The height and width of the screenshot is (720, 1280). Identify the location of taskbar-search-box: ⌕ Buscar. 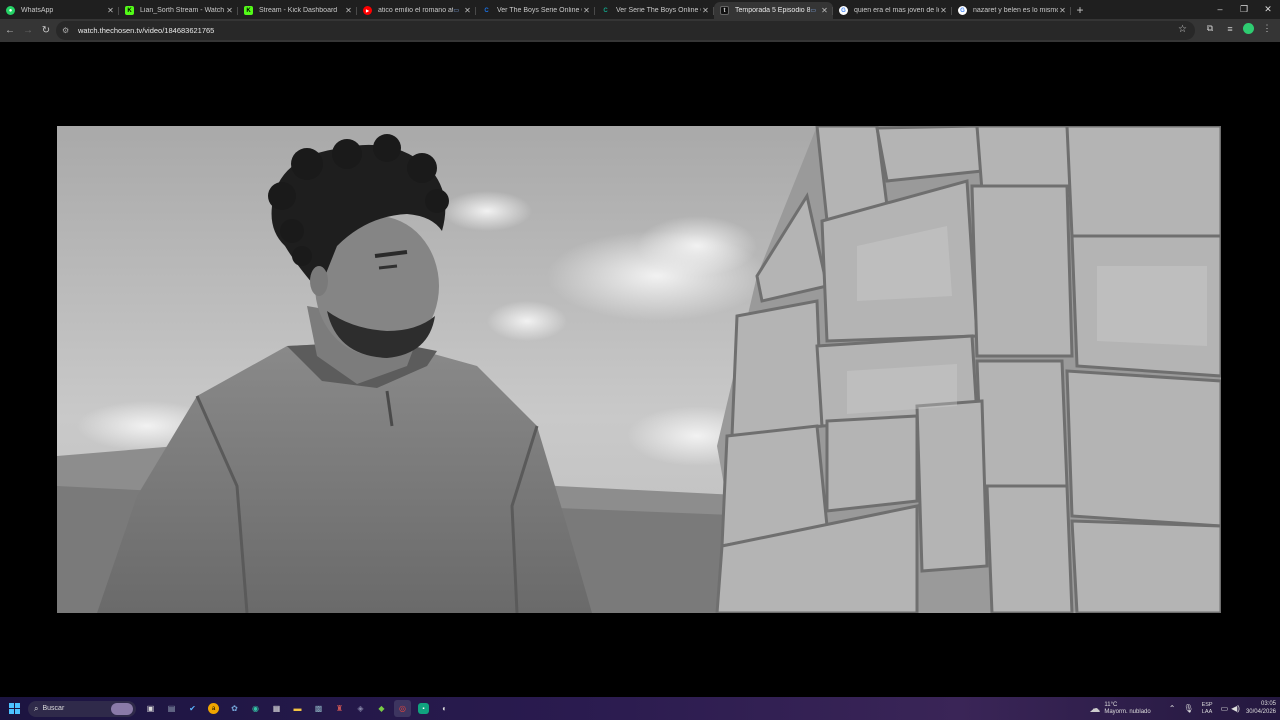
(82, 708).